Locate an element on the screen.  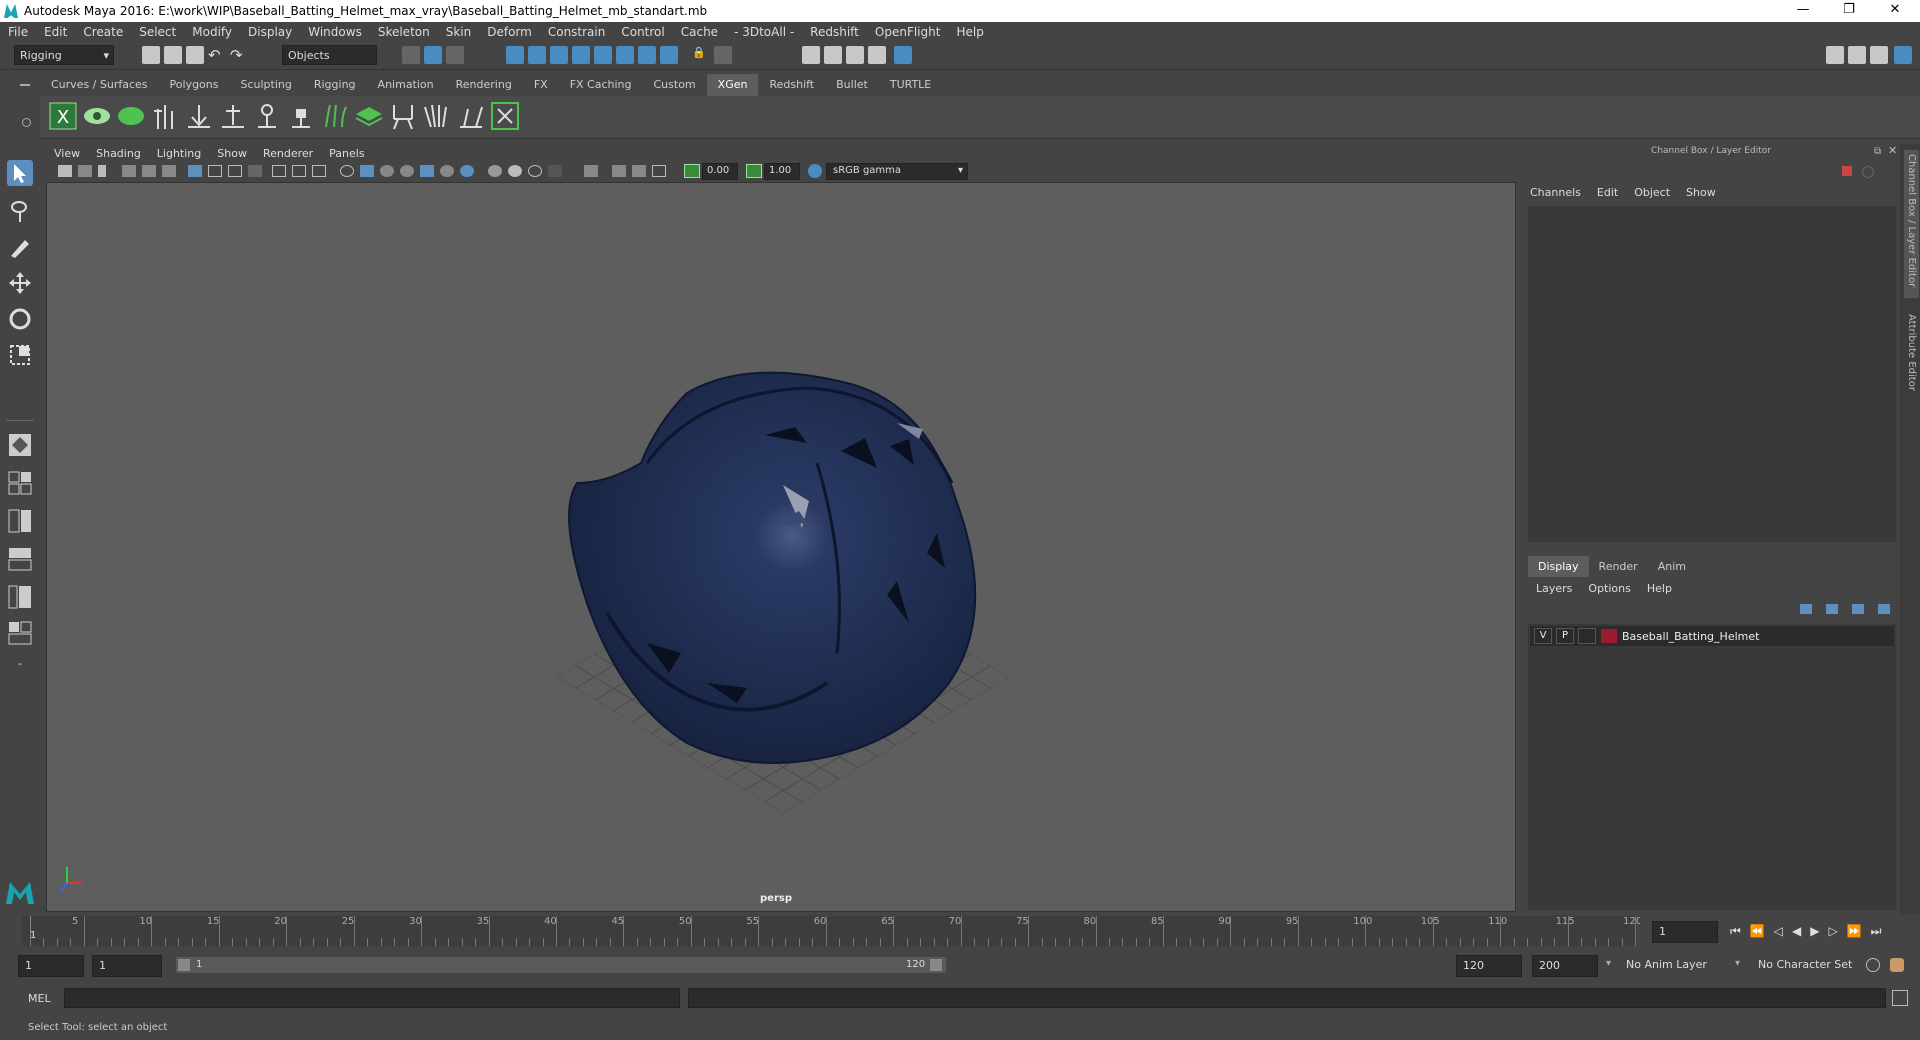
depth-of-field-icon is located at coordinates (555, 171).